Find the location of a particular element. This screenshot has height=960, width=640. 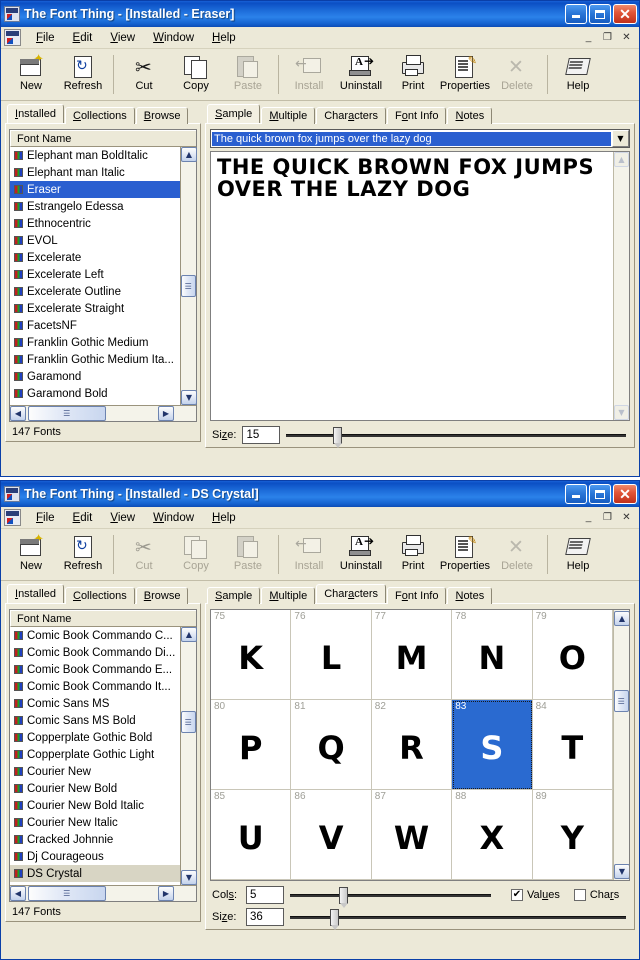

toolbar-help-button: Help is located at coordinates (578, 75).